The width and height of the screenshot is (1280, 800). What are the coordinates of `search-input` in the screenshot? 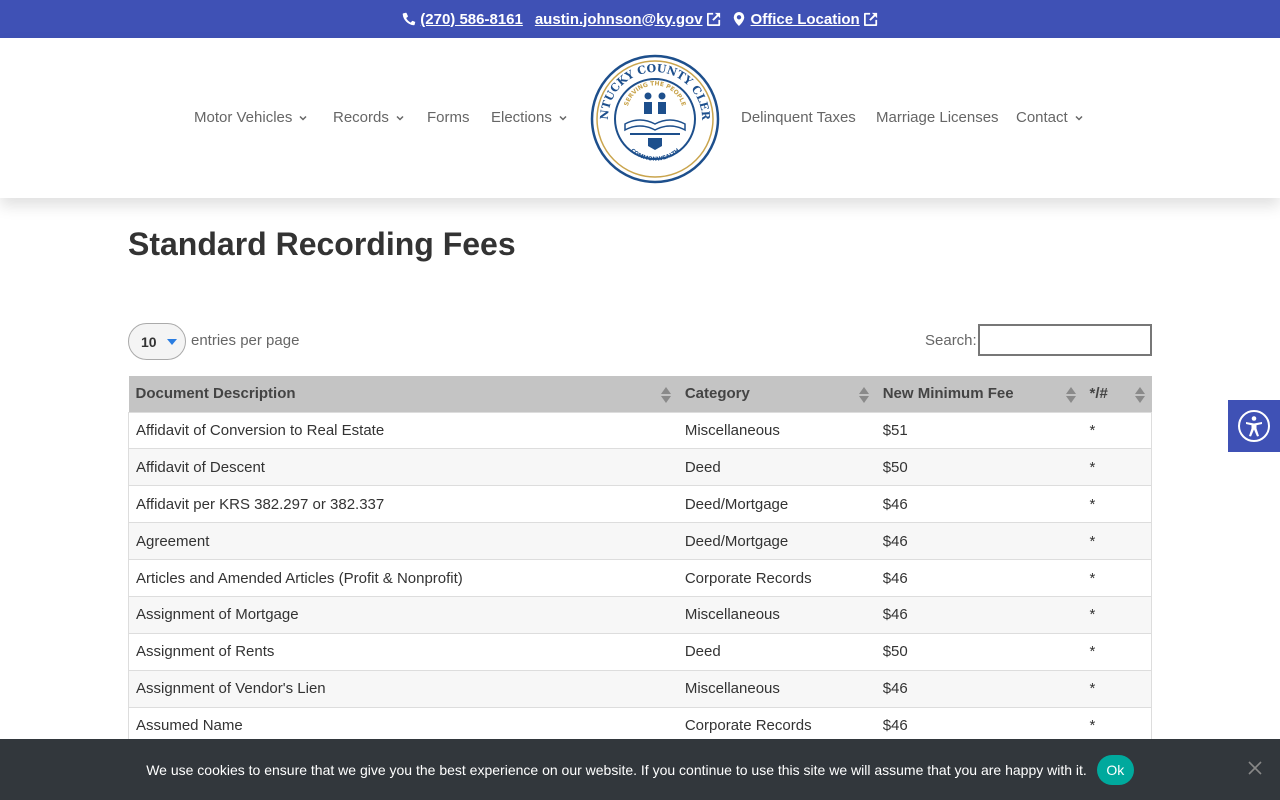 It's located at (1065, 340).